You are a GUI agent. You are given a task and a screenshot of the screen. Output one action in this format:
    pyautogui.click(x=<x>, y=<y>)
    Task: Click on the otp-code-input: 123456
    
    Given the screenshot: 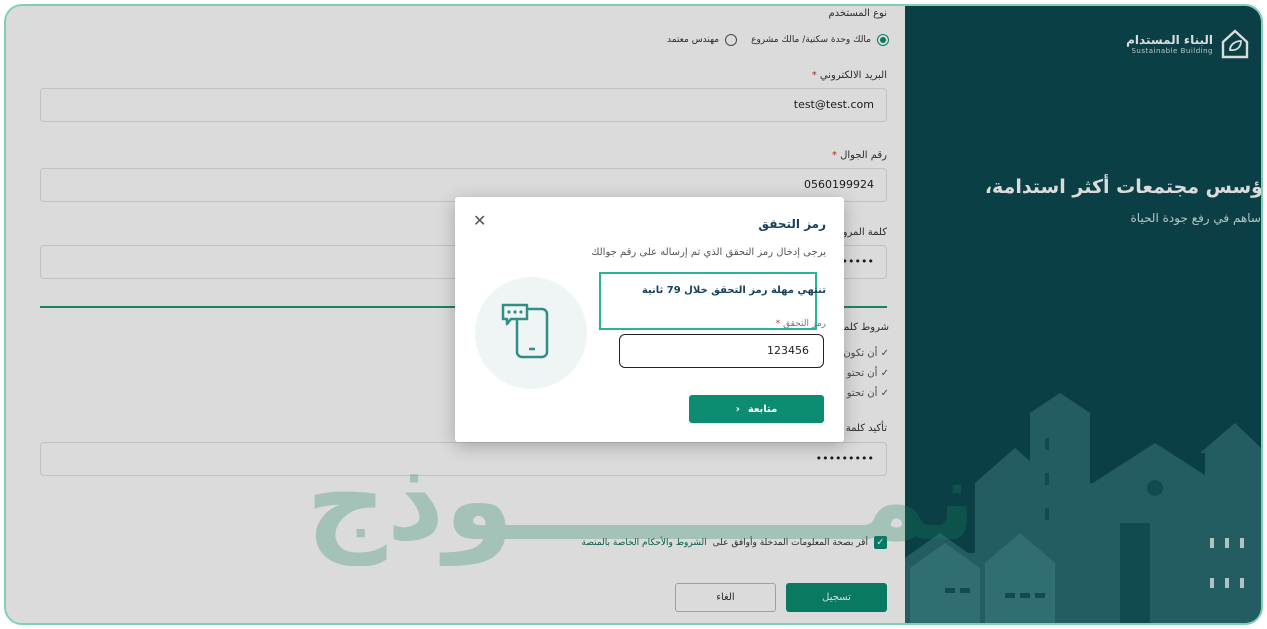 What is the action you would take?
    pyautogui.click(x=721, y=351)
    